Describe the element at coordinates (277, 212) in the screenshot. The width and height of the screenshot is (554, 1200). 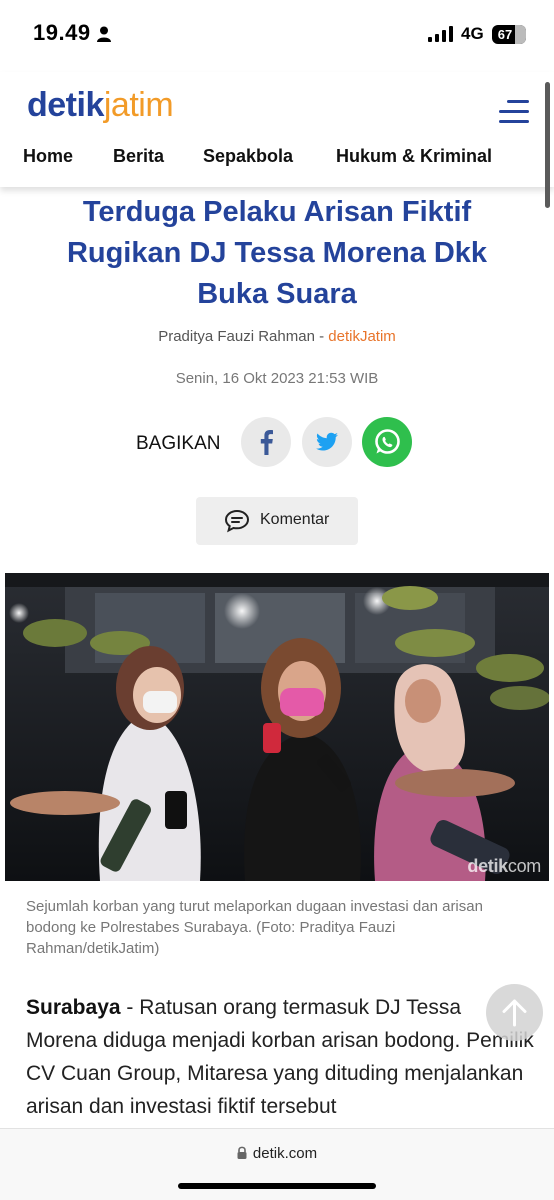
I see `title-line-1: Terduga Pelaku Arisan Fiktif` at that location.